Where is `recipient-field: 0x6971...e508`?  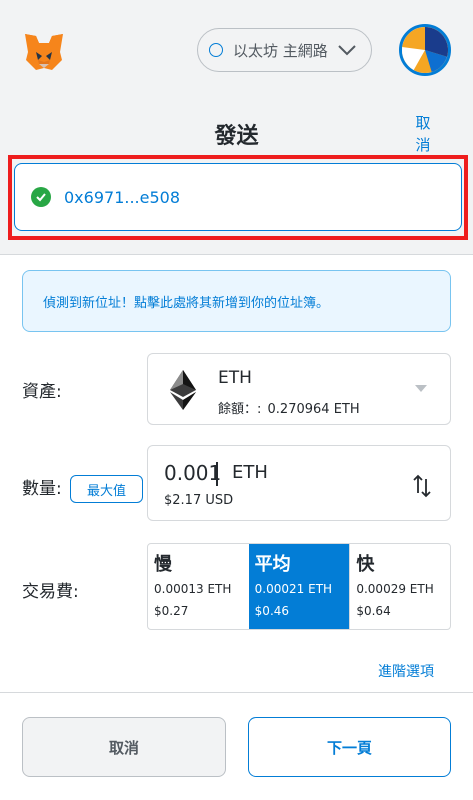 recipient-field: 0x6971...e508 is located at coordinates (238, 197).